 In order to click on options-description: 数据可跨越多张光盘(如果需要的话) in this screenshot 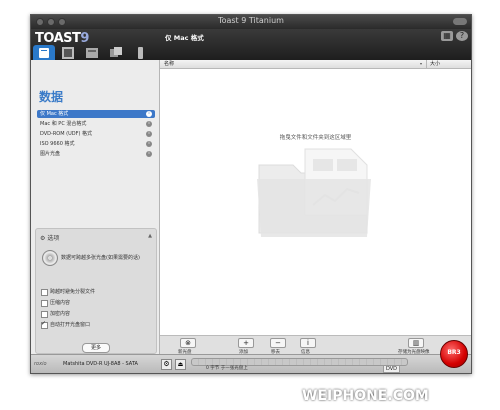, I will do `click(100, 258)`.